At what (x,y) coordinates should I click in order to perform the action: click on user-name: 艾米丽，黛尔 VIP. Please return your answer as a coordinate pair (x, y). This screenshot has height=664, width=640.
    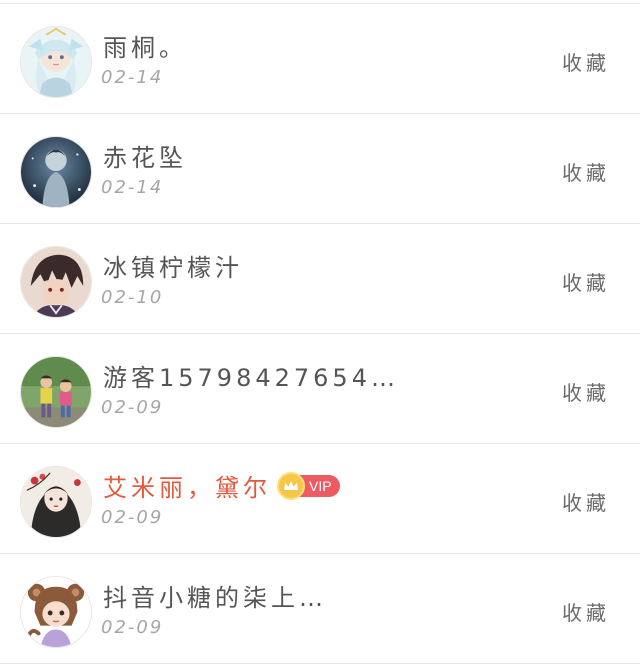
    Looking at the image, I should click on (221, 487).